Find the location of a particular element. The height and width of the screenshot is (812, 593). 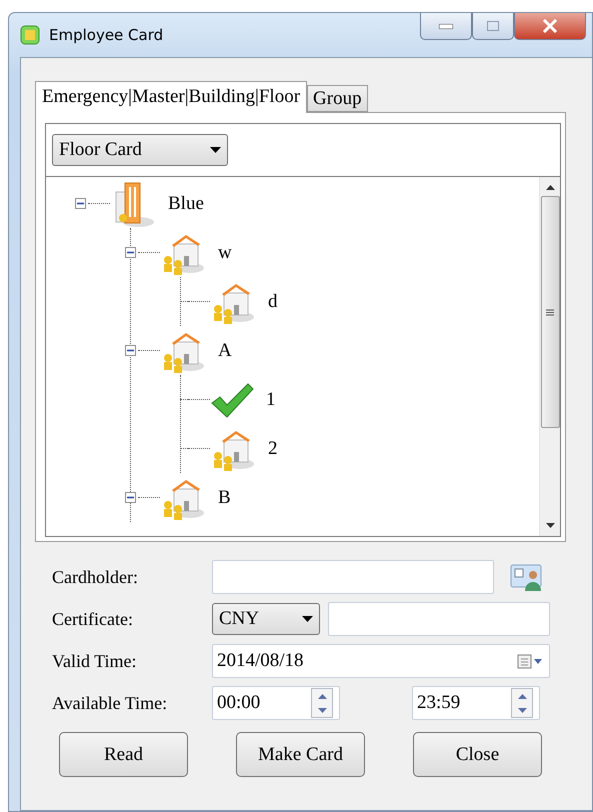

tree-node-label: d is located at coordinates (273, 301).